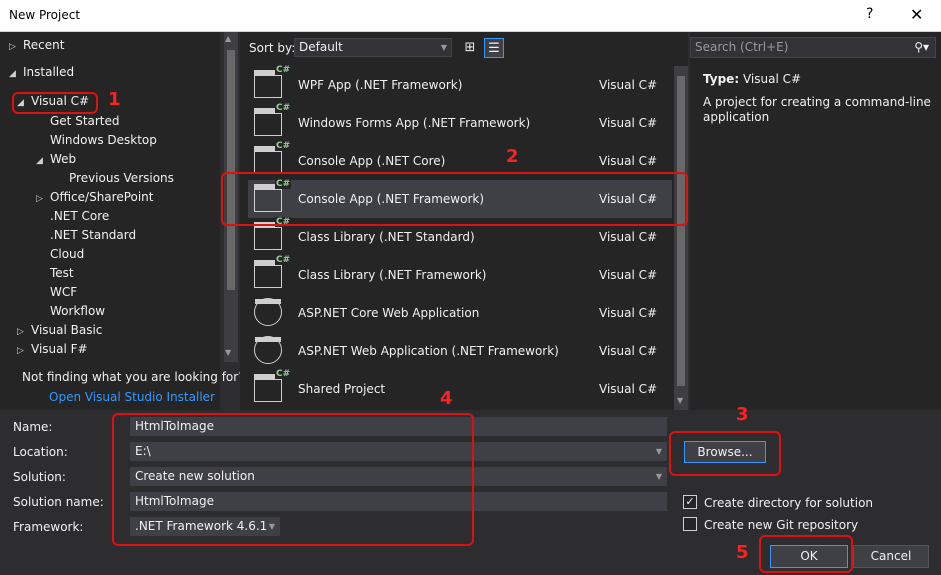 This screenshot has height=575, width=941. What do you see at coordinates (460, 84) in the screenshot?
I see `template-item: C# WPF App (.NET Framework) Visual C#` at bounding box center [460, 84].